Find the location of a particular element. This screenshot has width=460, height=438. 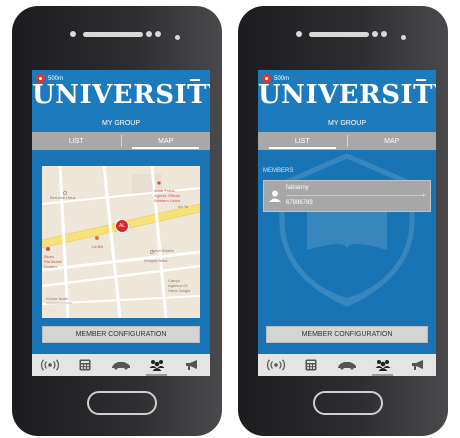

map-label: Lindt Straße is located at coordinates (163, 250).